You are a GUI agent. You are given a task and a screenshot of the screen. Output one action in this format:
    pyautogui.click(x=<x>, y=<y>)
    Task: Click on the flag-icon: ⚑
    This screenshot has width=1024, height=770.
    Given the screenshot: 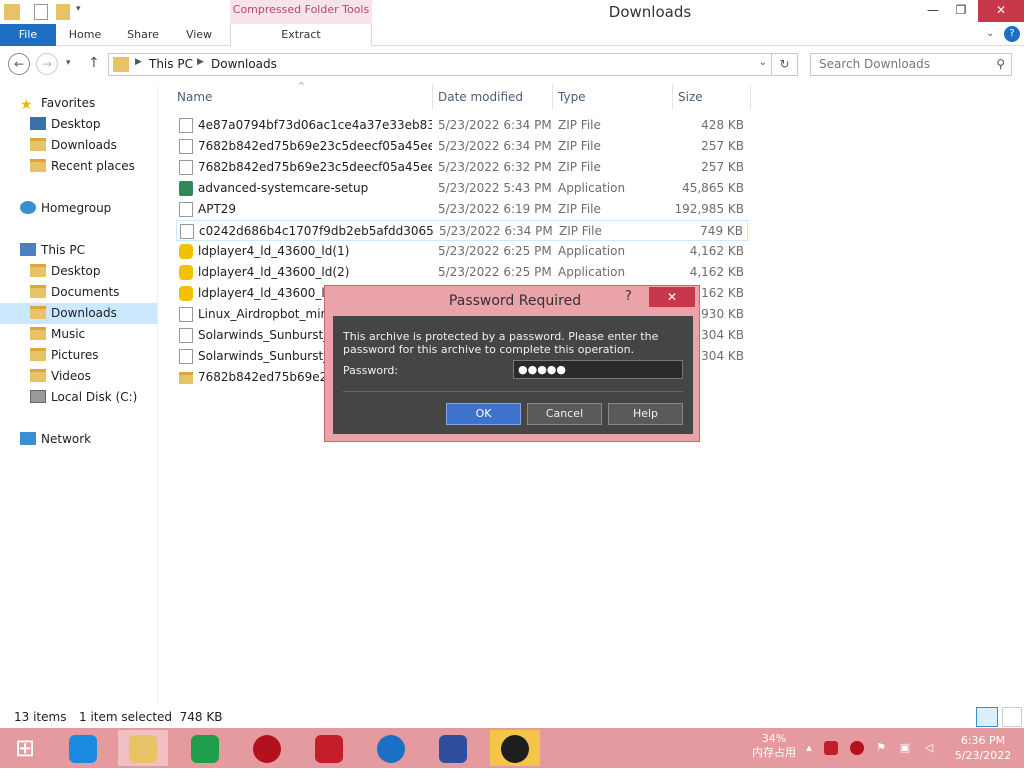 What is the action you would take?
    pyautogui.click(x=881, y=748)
    